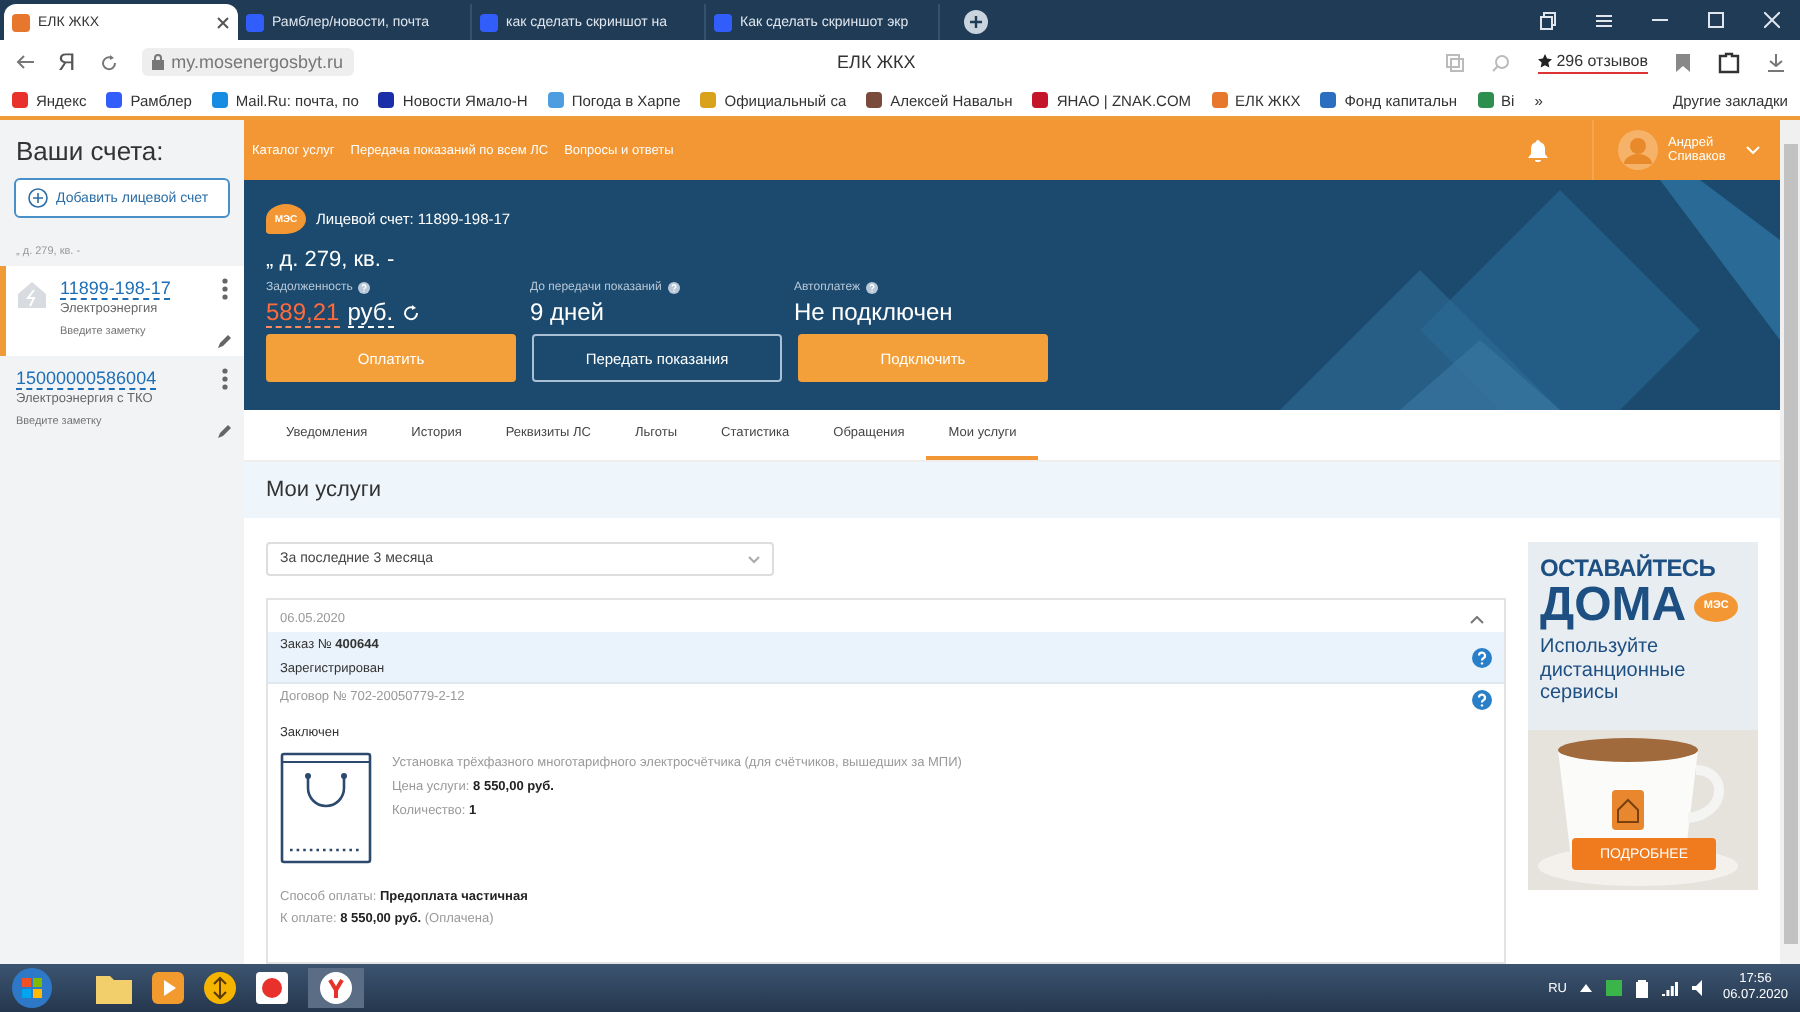 This screenshot has height=1012, width=1800. What do you see at coordinates (1613, 606) in the screenshot?
I see `banner-title: ДОМА` at bounding box center [1613, 606].